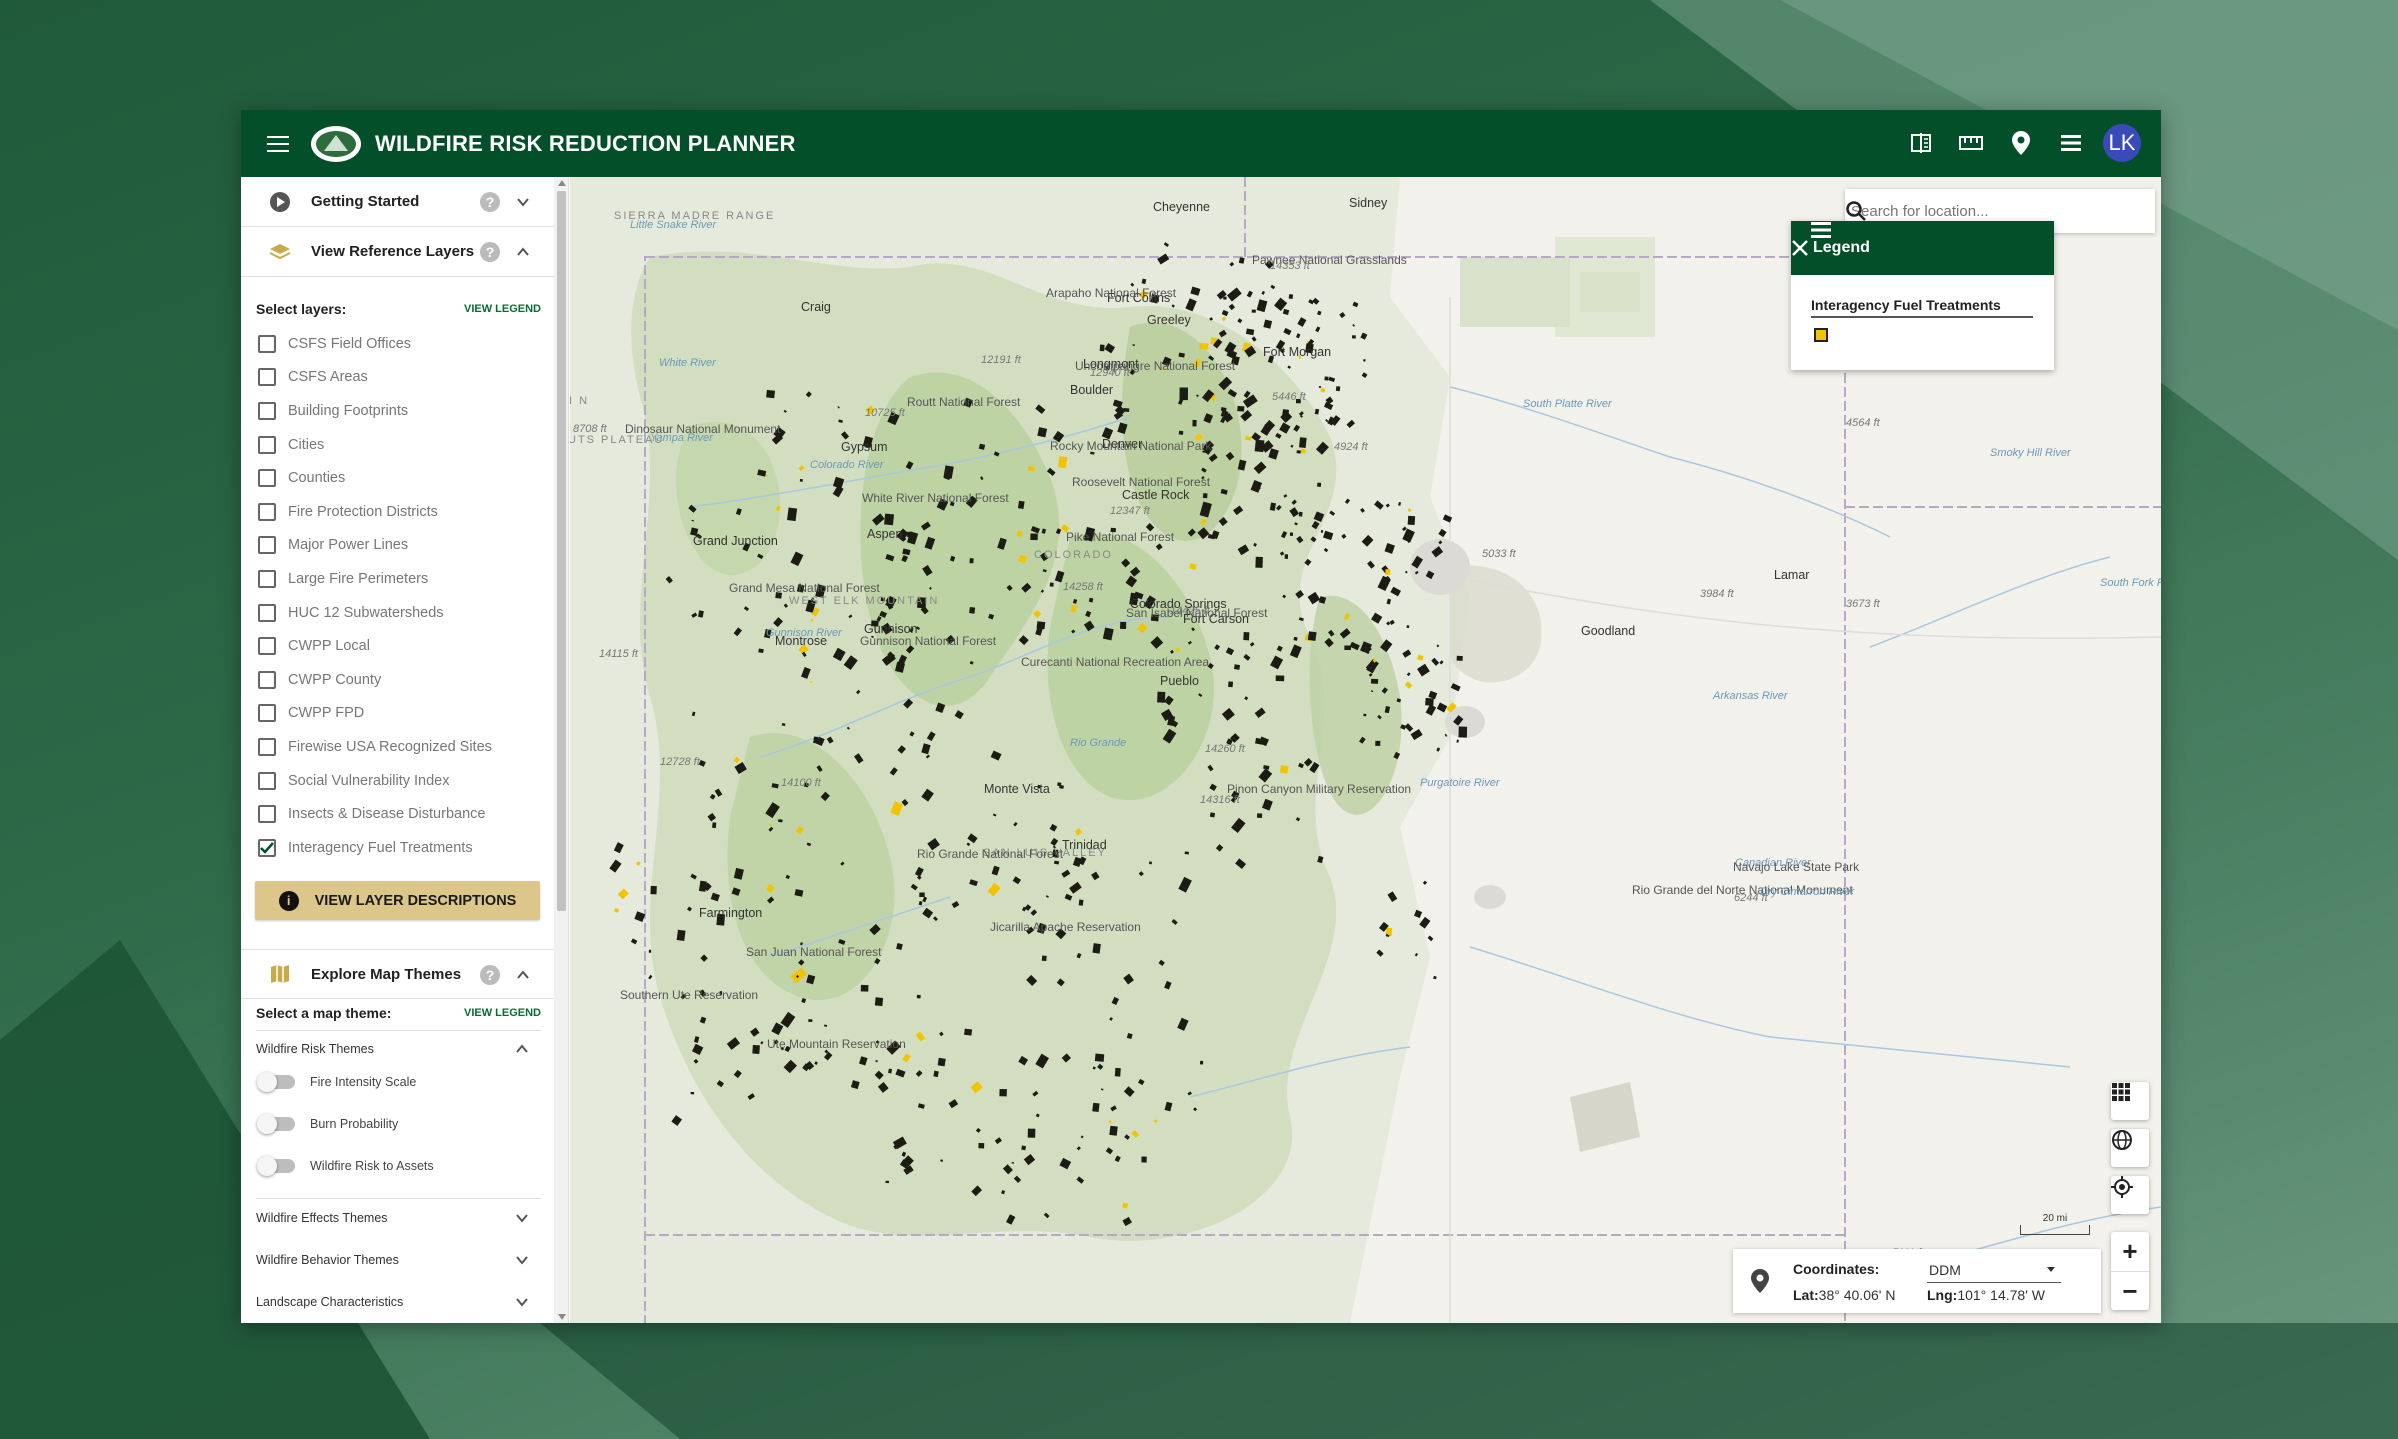 This screenshot has width=2398, height=1439. What do you see at coordinates (401, 814) in the screenshot?
I see `layer-item: Insects & Disease Disturbance` at bounding box center [401, 814].